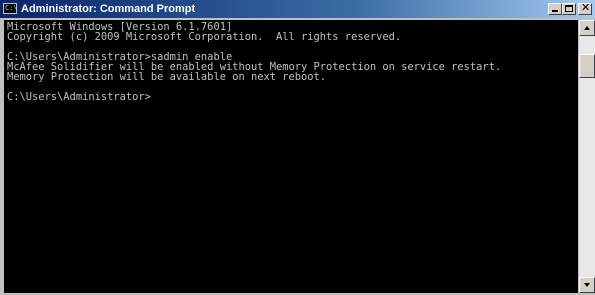 The height and width of the screenshot is (295, 595). I want to click on scroll-down-button, so click(587, 285).